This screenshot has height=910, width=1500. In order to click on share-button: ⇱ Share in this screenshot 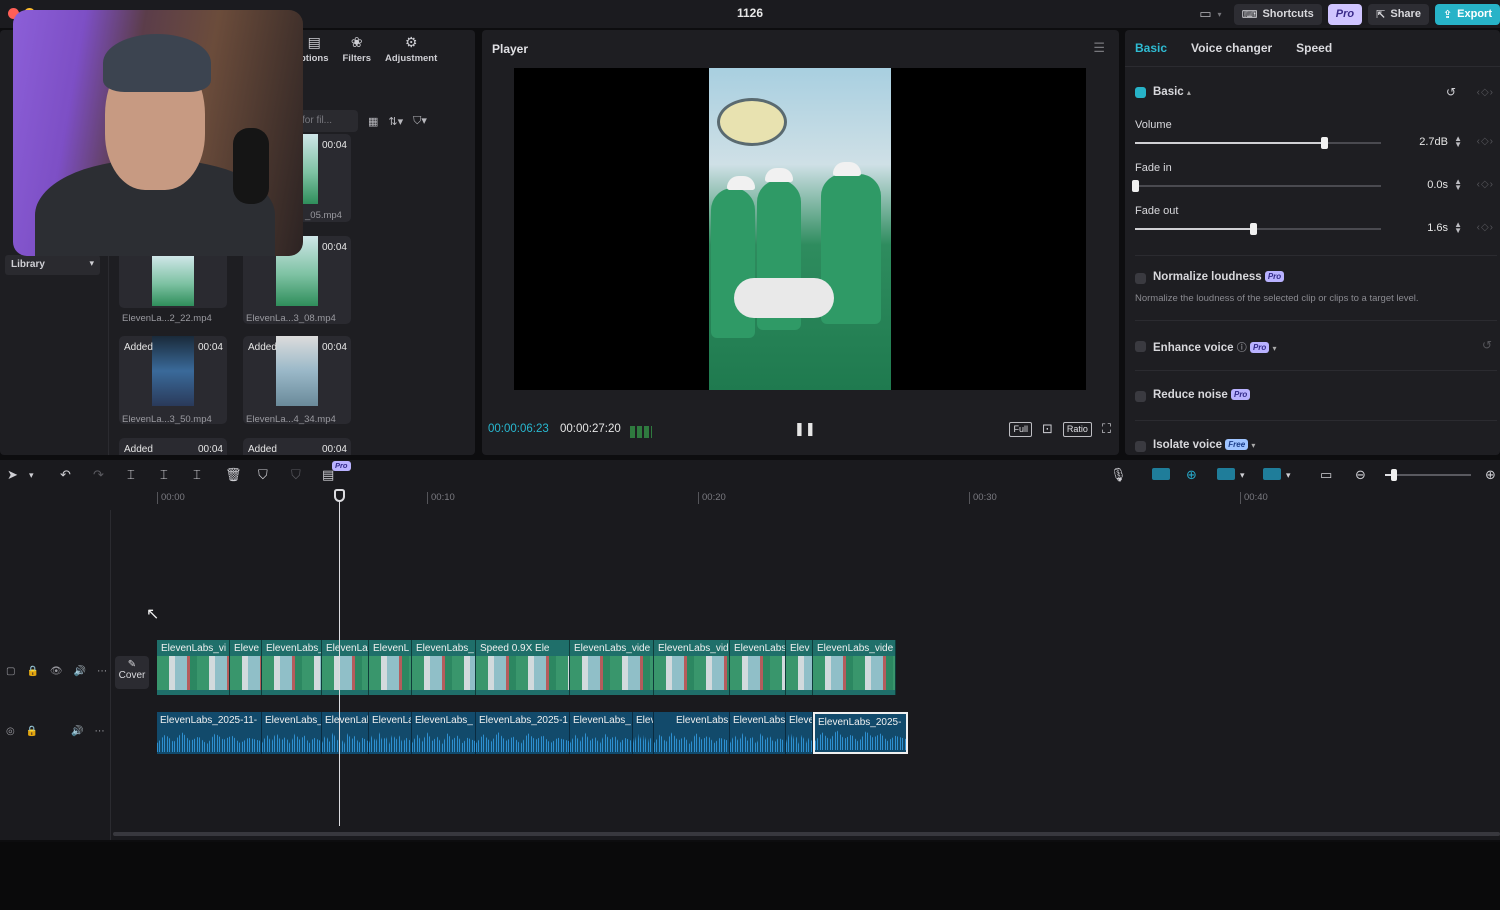, I will do `click(1398, 14)`.